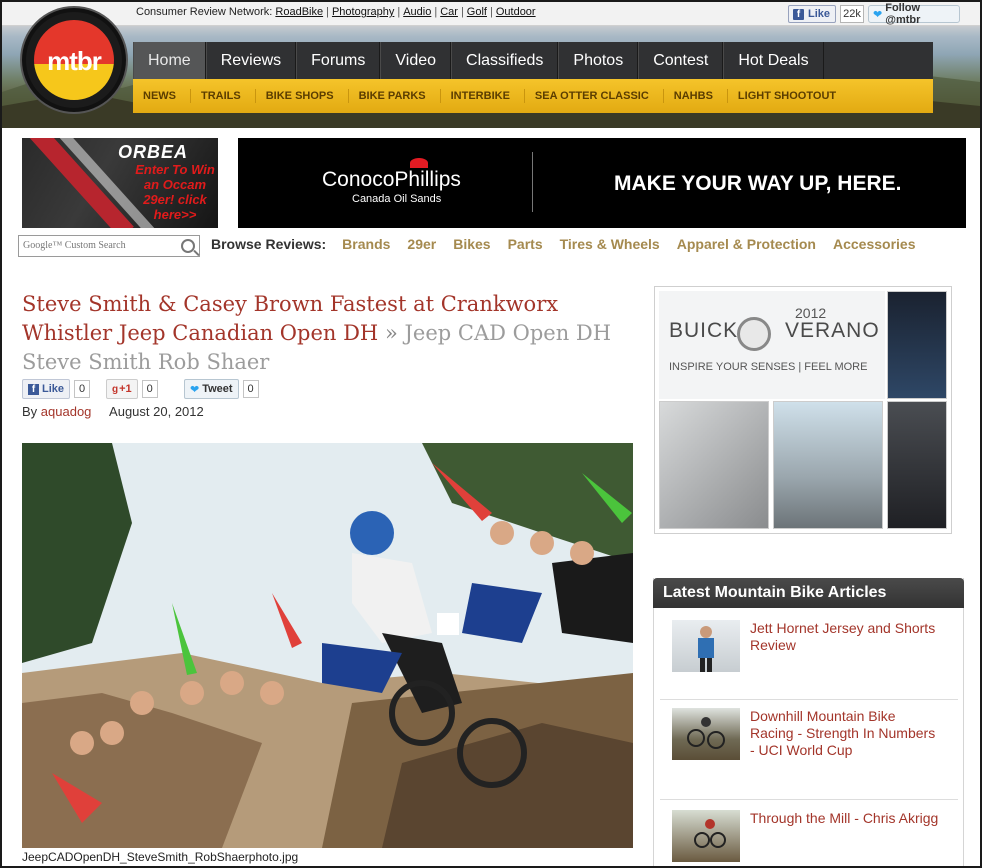  I want to click on gplus-count: 0, so click(149, 389).